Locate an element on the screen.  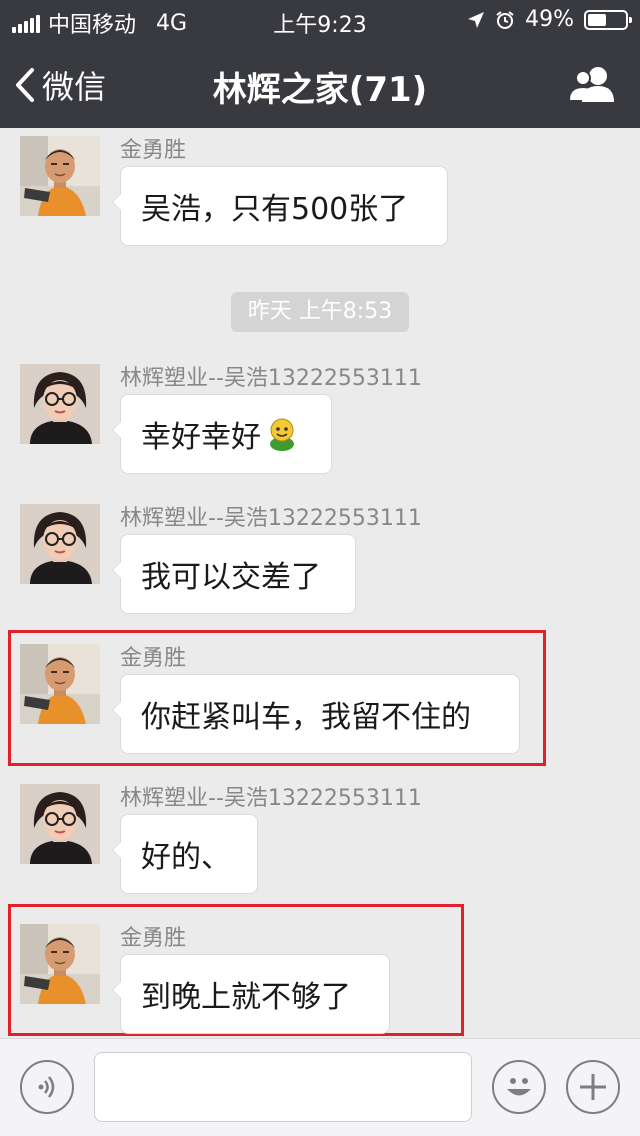
message-input is located at coordinates (283, 1087).